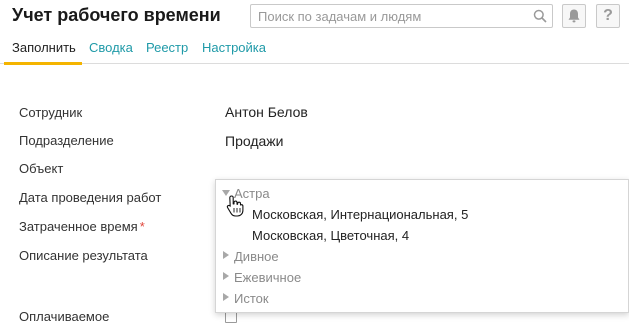  What do you see at coordinates (256, 256) in the screenshot?
I see `tree-item-label: Дивное` at bounding box center [256, 256].